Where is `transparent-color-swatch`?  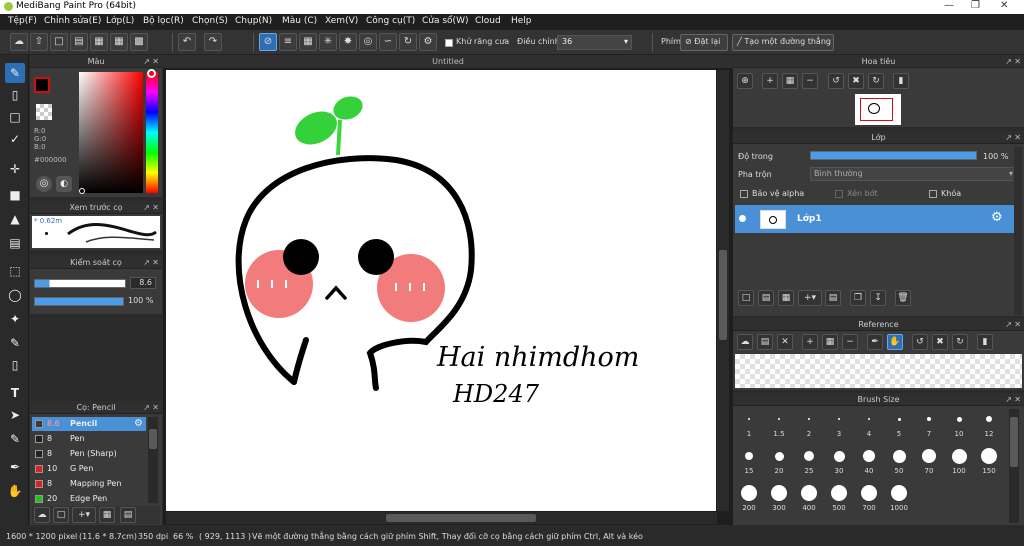
transparent-color-swatch is located at coordinates (44, 112).